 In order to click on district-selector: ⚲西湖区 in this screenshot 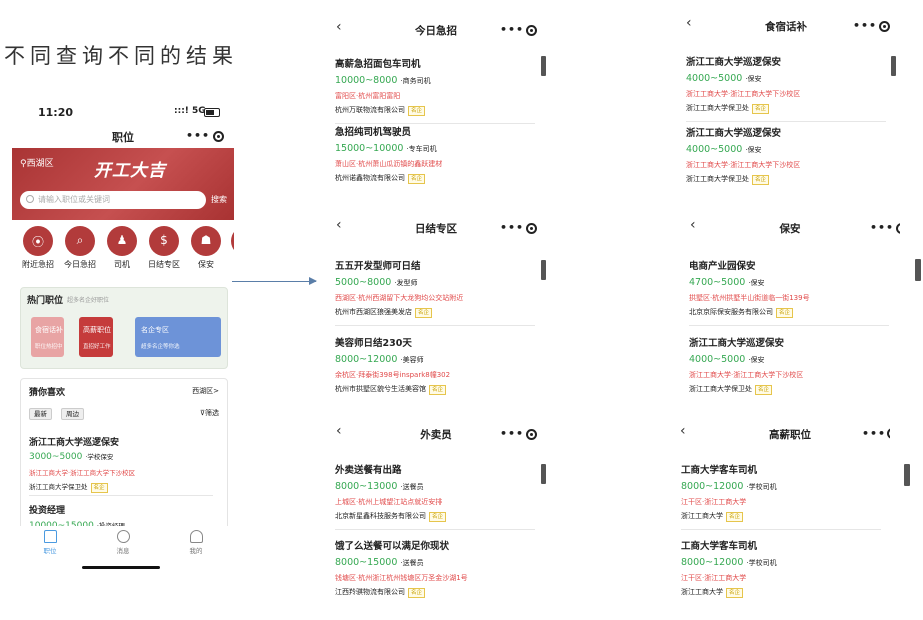, I will do `click(37, 162)`.